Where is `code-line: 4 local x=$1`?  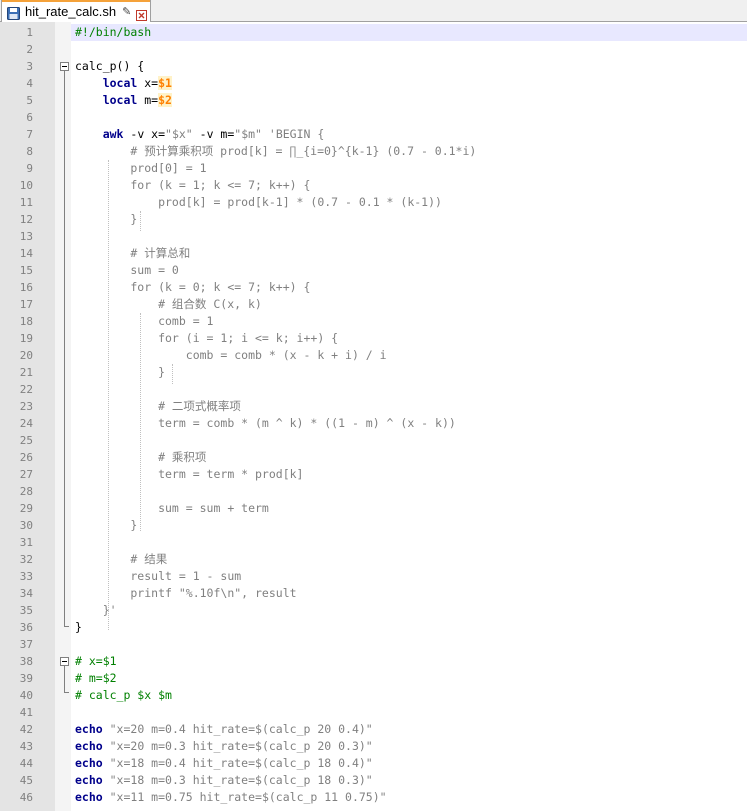 code-line: 4 local x=$1 is located at coordinates (373, 83).